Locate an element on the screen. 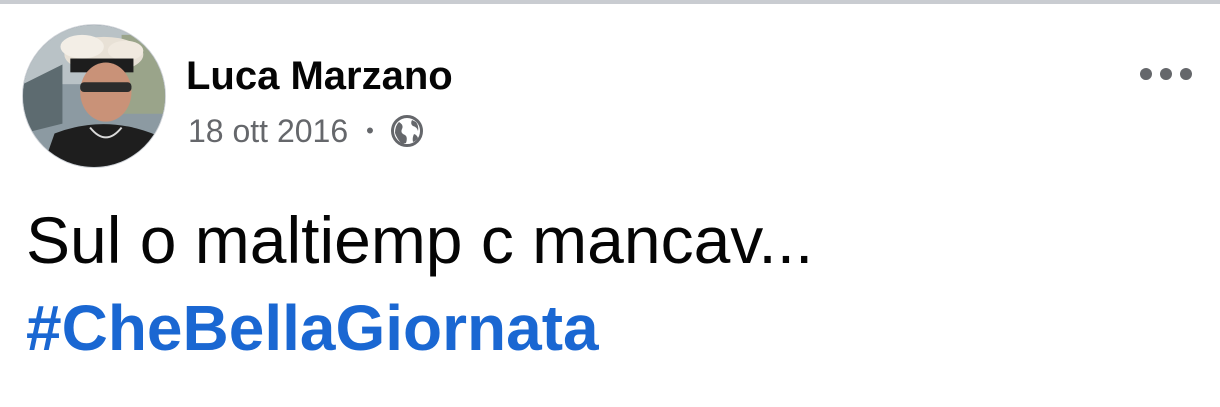 The height and width of the screenshot is (407, 1220). post-date: 18 ott 2016 is located at coordinates (268, 131).